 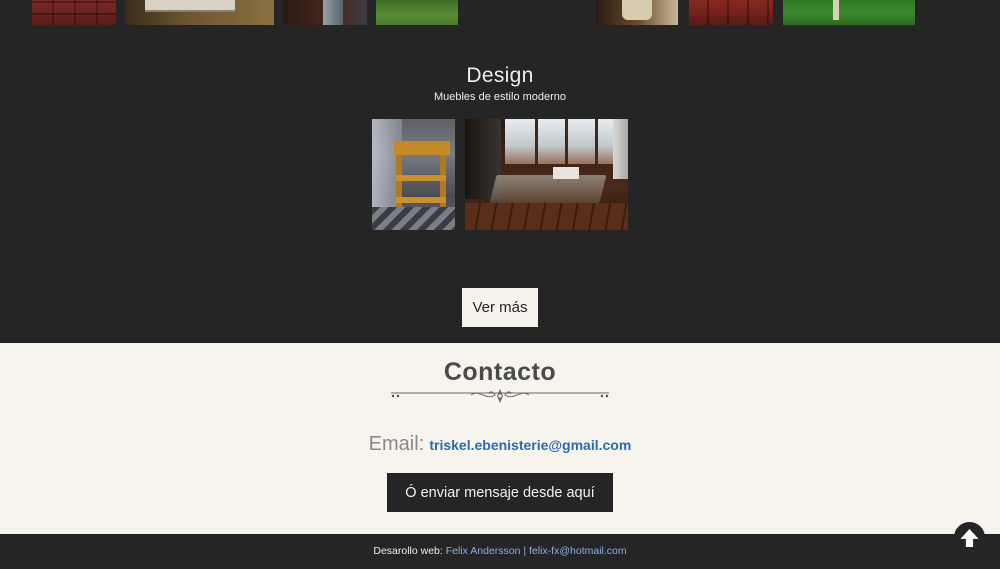 What do you see at coordinates (396, 444) in the screenshot?
I see `email-label: Email:` at bounding box center [396, 444].